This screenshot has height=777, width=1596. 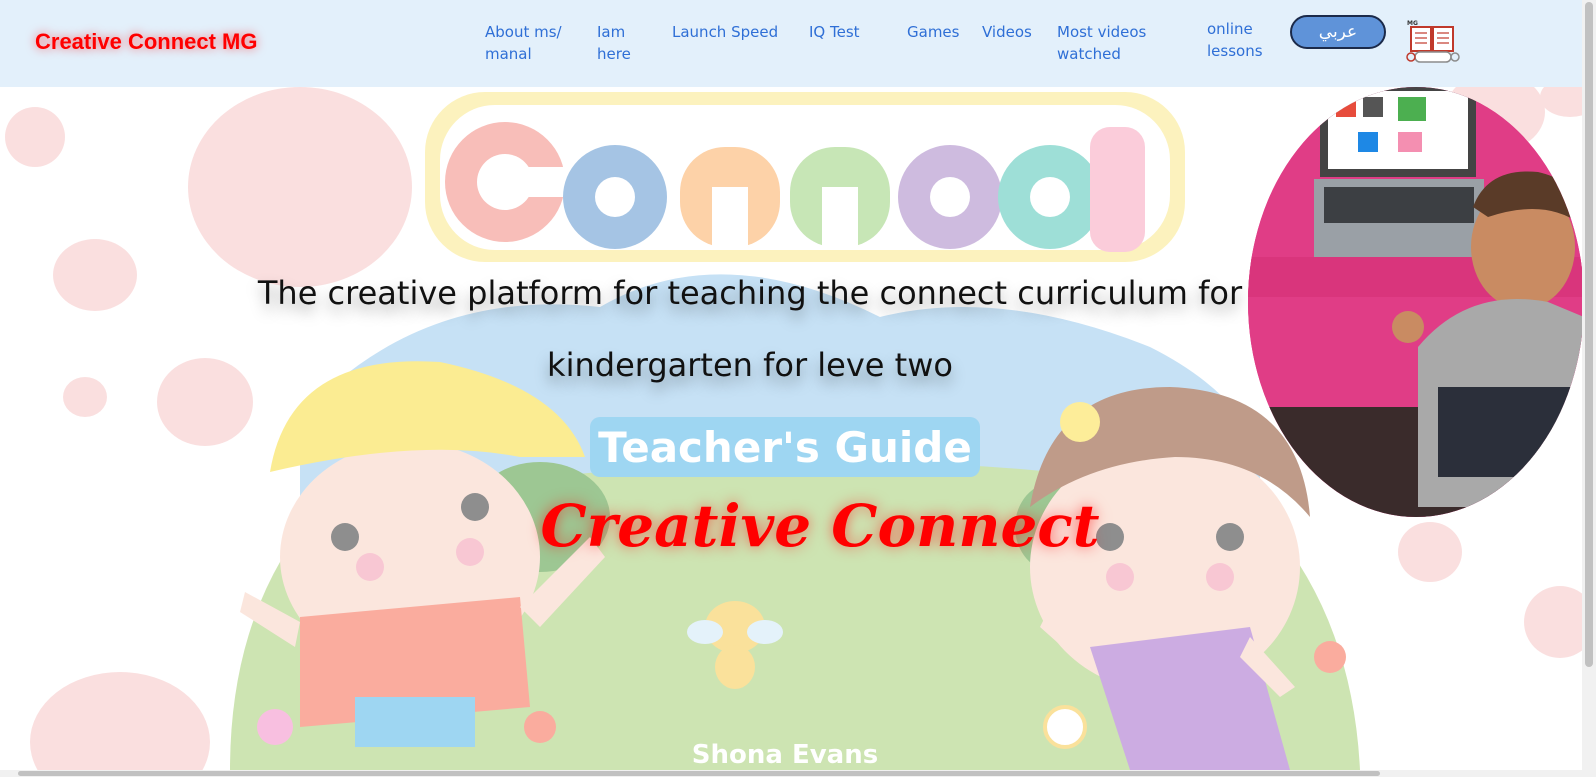 I want to click on nav-link-most-watched: Most videos watched, so click(x=1101, y=43).